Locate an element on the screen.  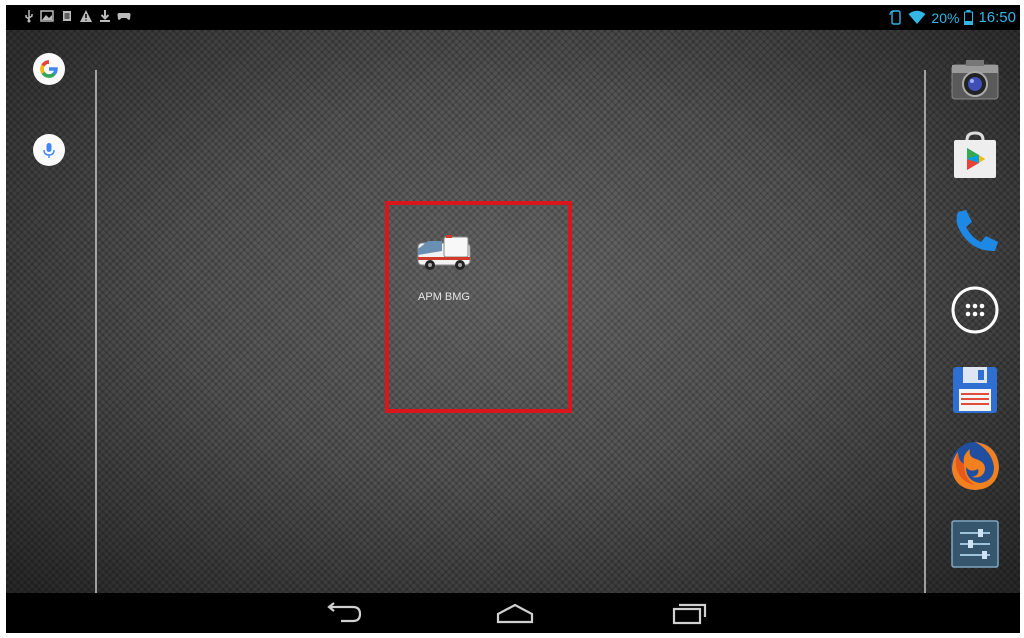
rotate-icon is located at coordinates (895, 17).